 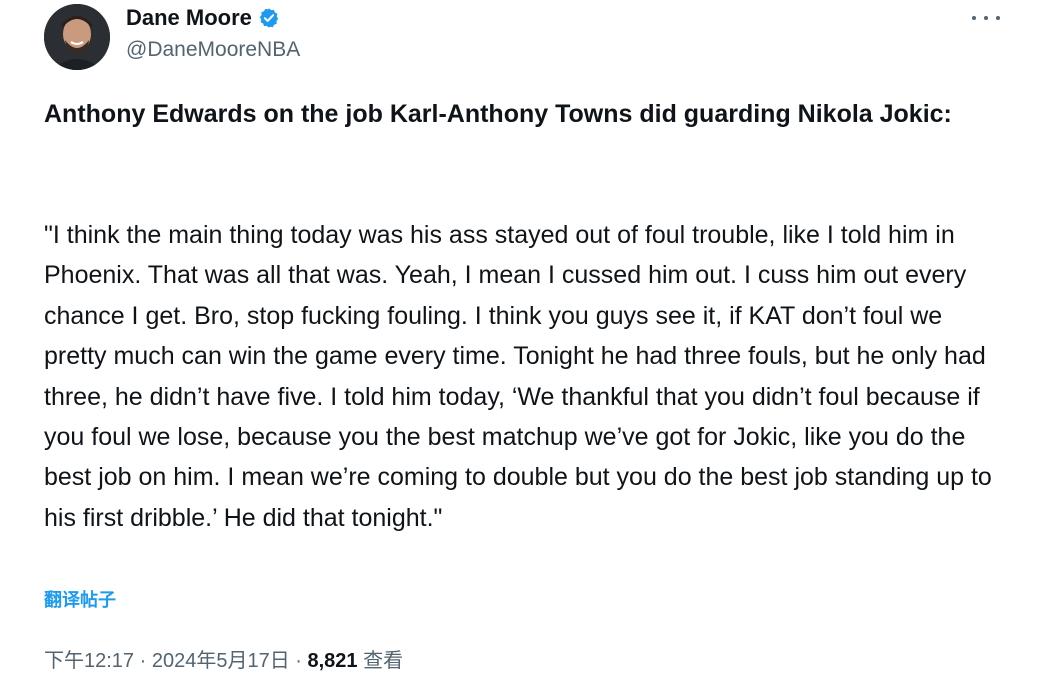 I want to click on post-time: 下午12:17, so click(x=89, y=661).